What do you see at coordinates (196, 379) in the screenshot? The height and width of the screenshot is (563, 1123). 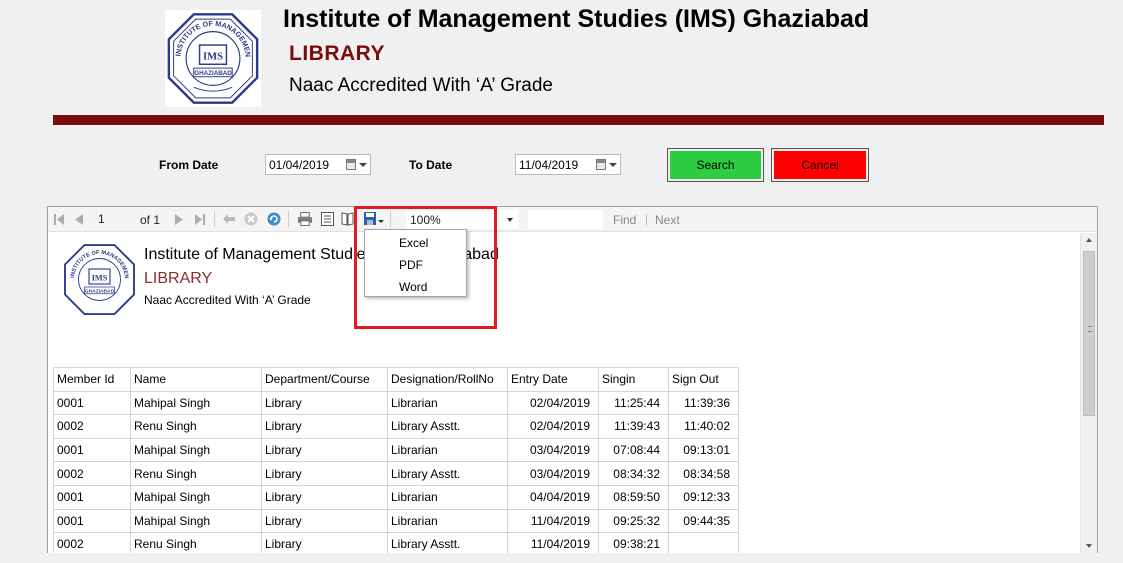 I see `column-header: Name` at bounding box center [196, 379].